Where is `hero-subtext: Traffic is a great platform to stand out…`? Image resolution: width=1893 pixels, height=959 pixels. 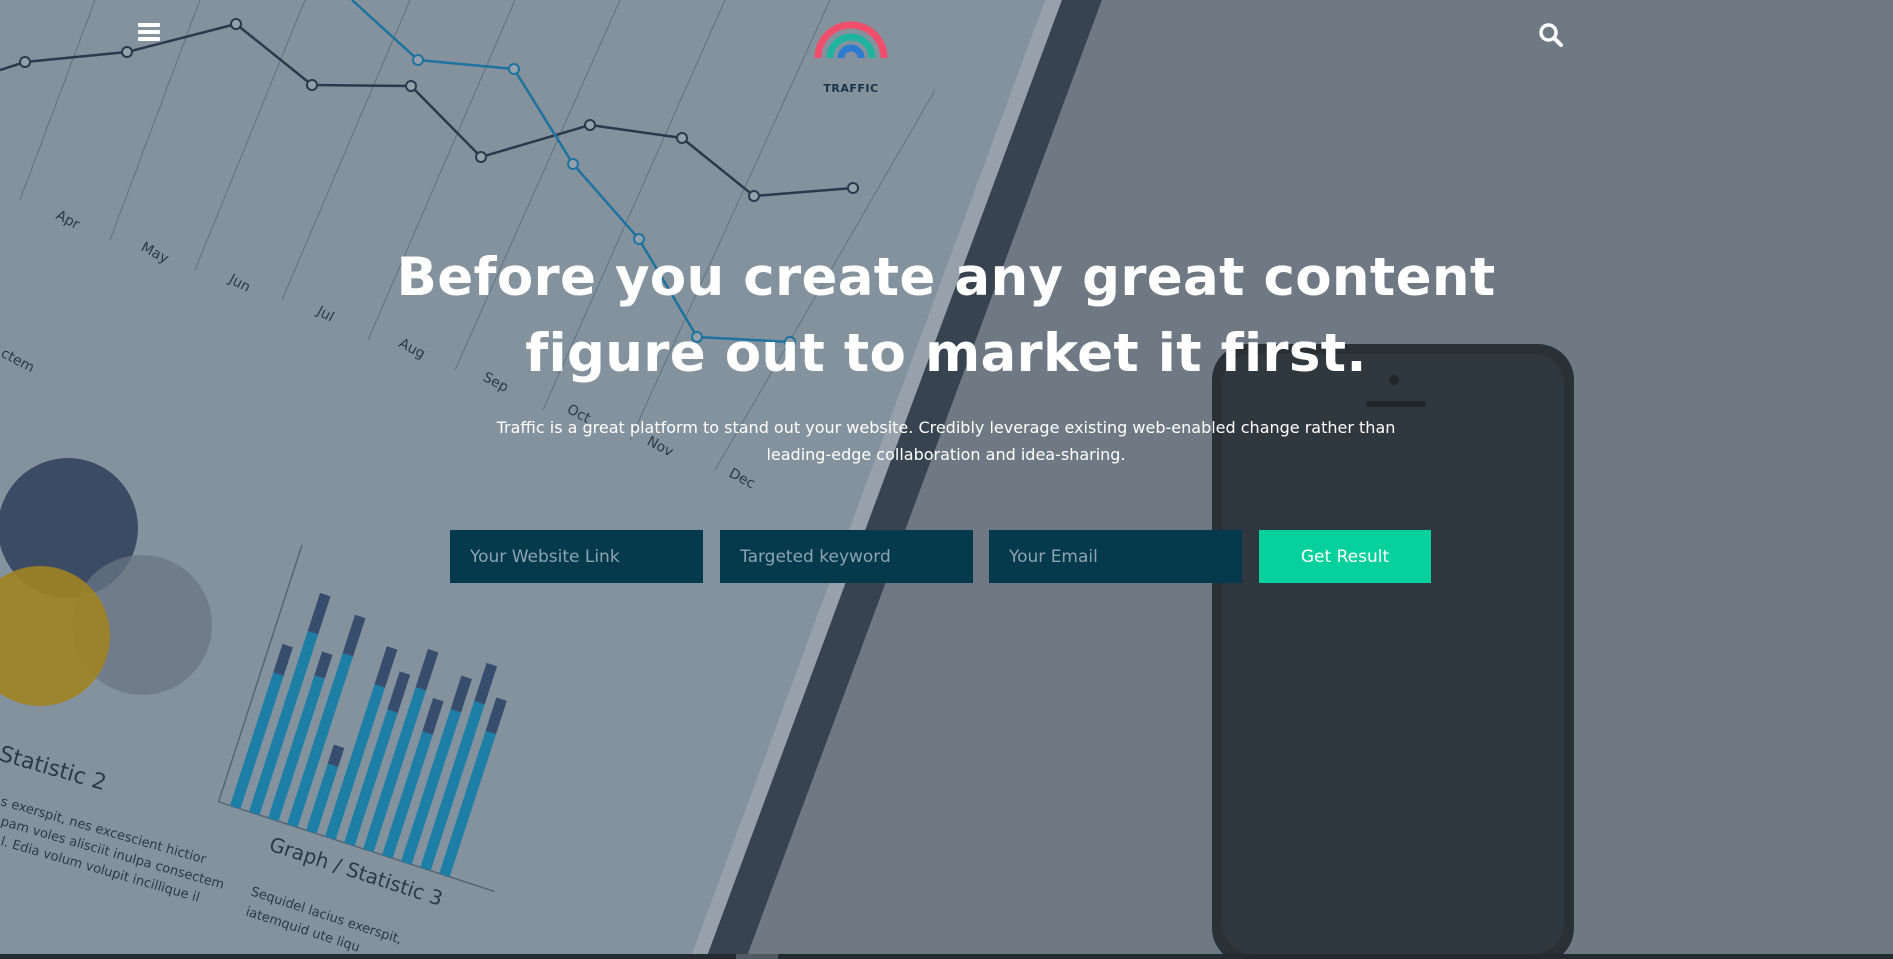
hero-subtext: Traffic is a great platform to stand out… is located at coordinates (946, 441).